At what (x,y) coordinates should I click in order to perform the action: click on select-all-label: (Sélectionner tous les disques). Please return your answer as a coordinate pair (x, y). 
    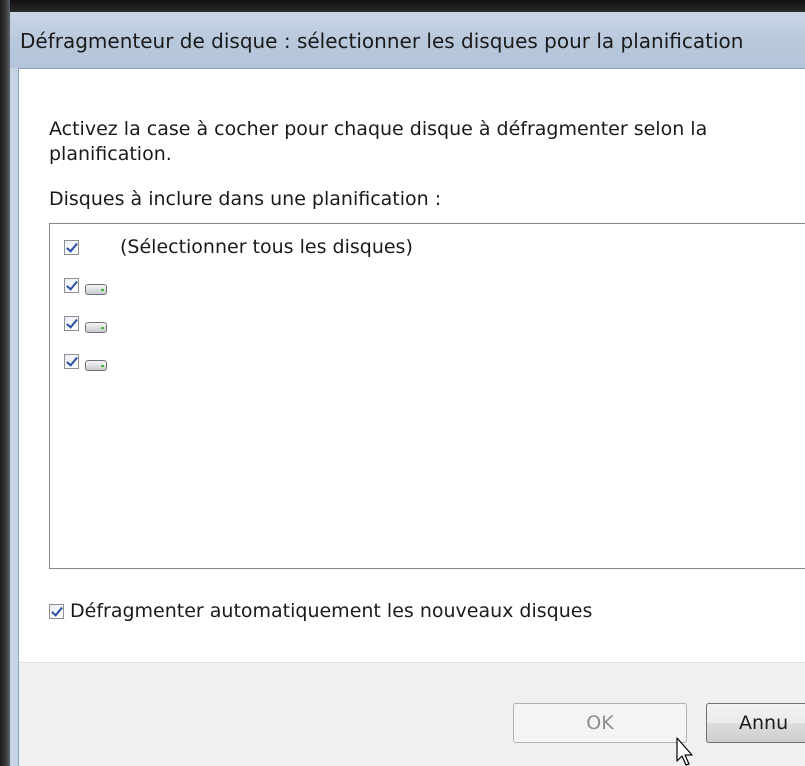
    Looking at the image, I should click on (266, 247).